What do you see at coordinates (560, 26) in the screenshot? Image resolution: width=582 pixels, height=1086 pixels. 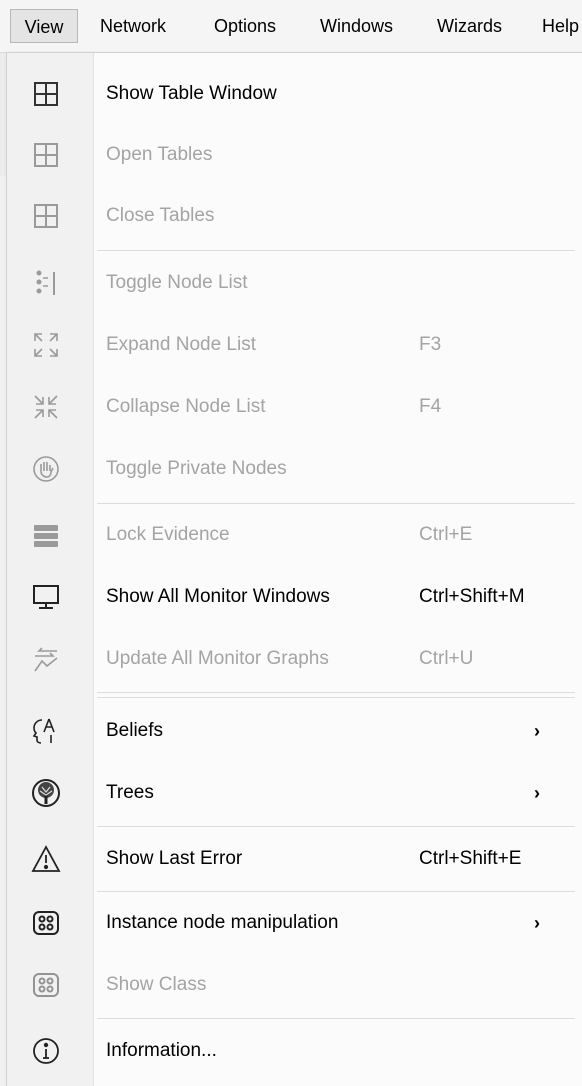 I see `menubar-help: Help` at bounding box center [560, 26].